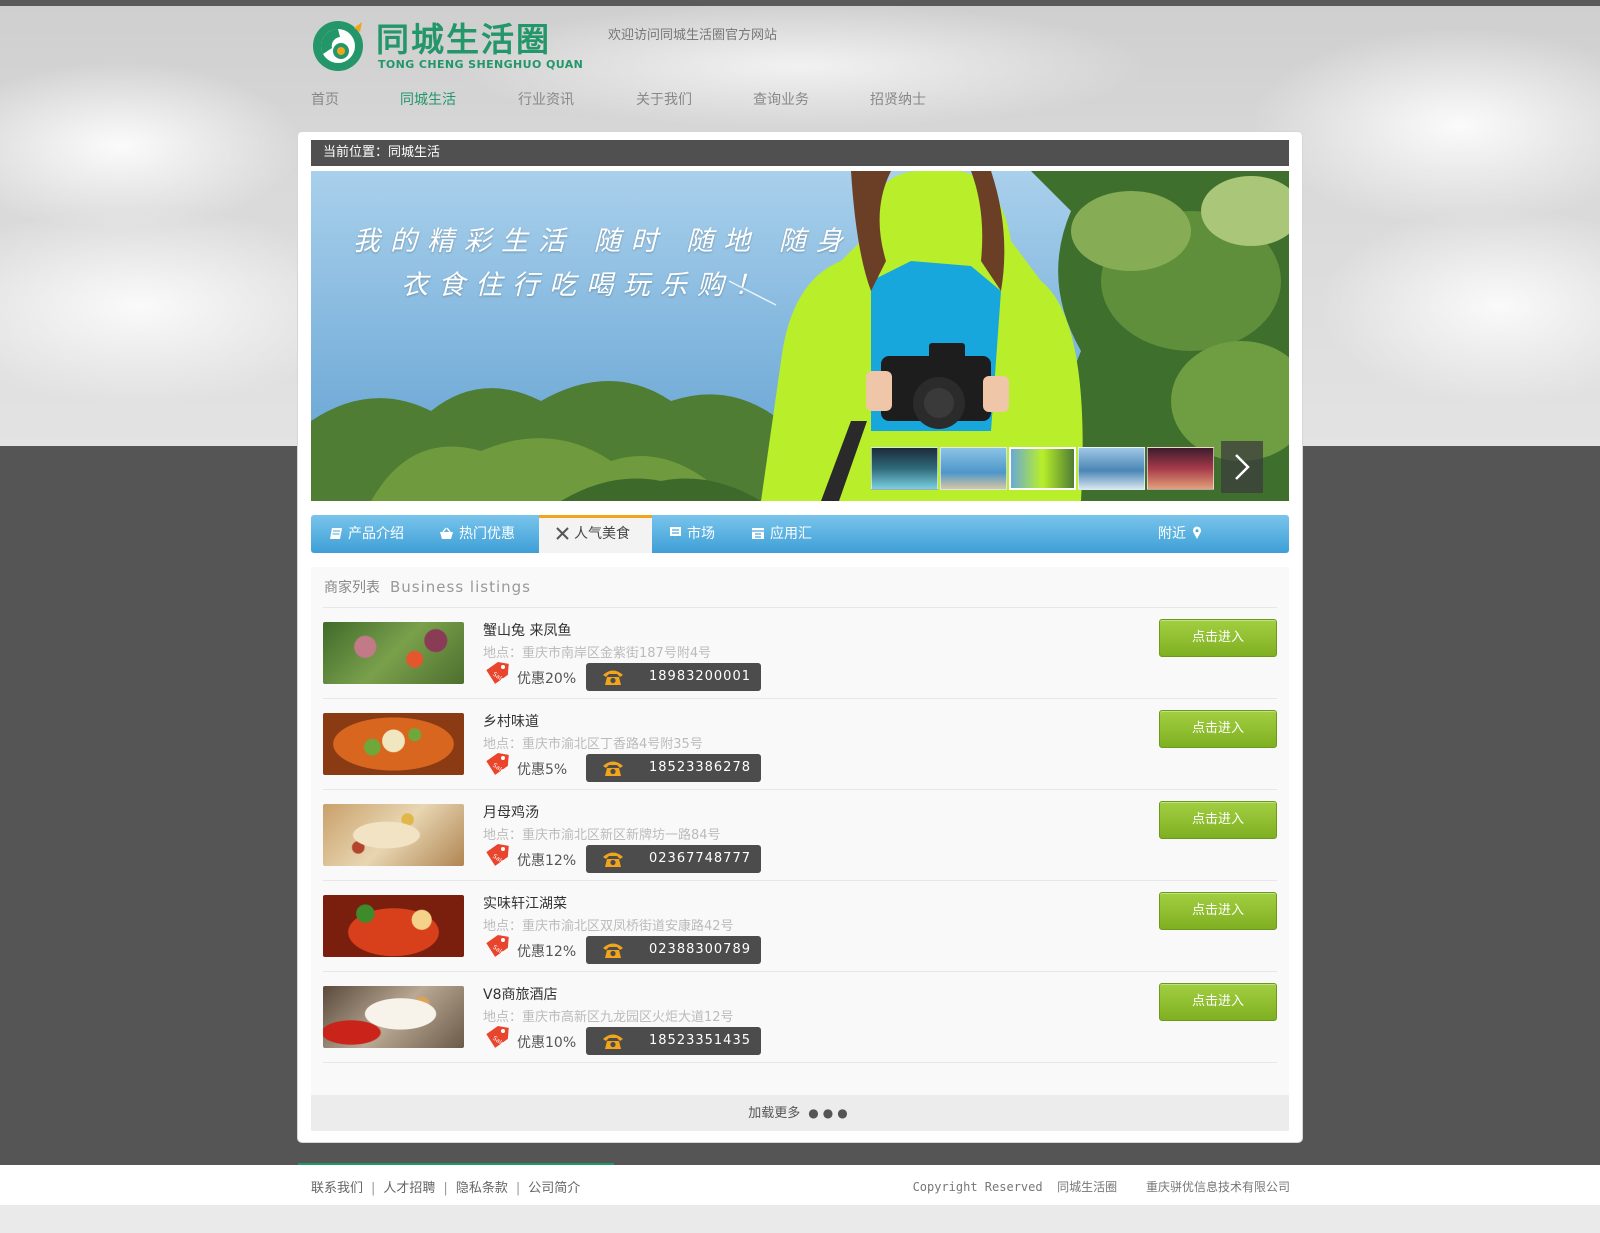  I want to click on tab-hot-deals: 热门优惠, so click(477, 534).